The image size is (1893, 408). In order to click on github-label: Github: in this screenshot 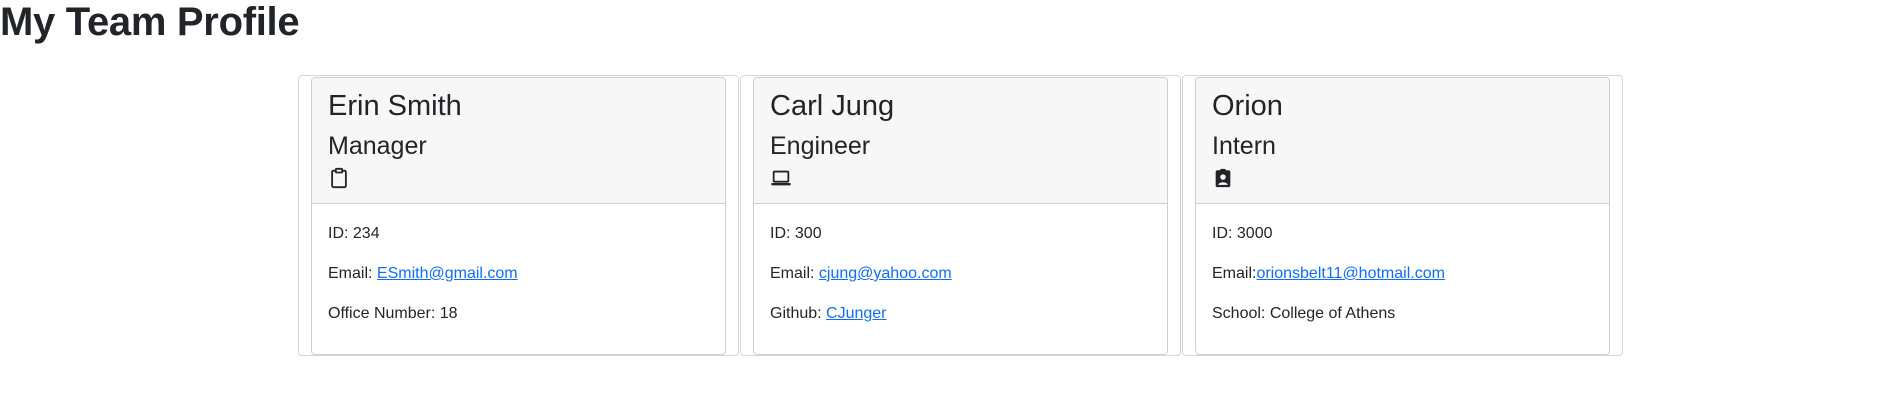, I will do `click(798, 313)`.